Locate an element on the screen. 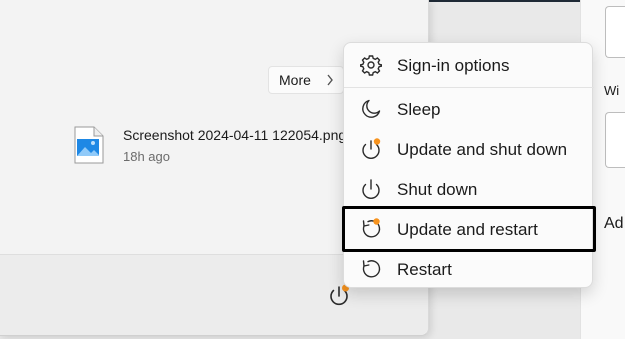  gear-icon is located at coordinates (371, 65).